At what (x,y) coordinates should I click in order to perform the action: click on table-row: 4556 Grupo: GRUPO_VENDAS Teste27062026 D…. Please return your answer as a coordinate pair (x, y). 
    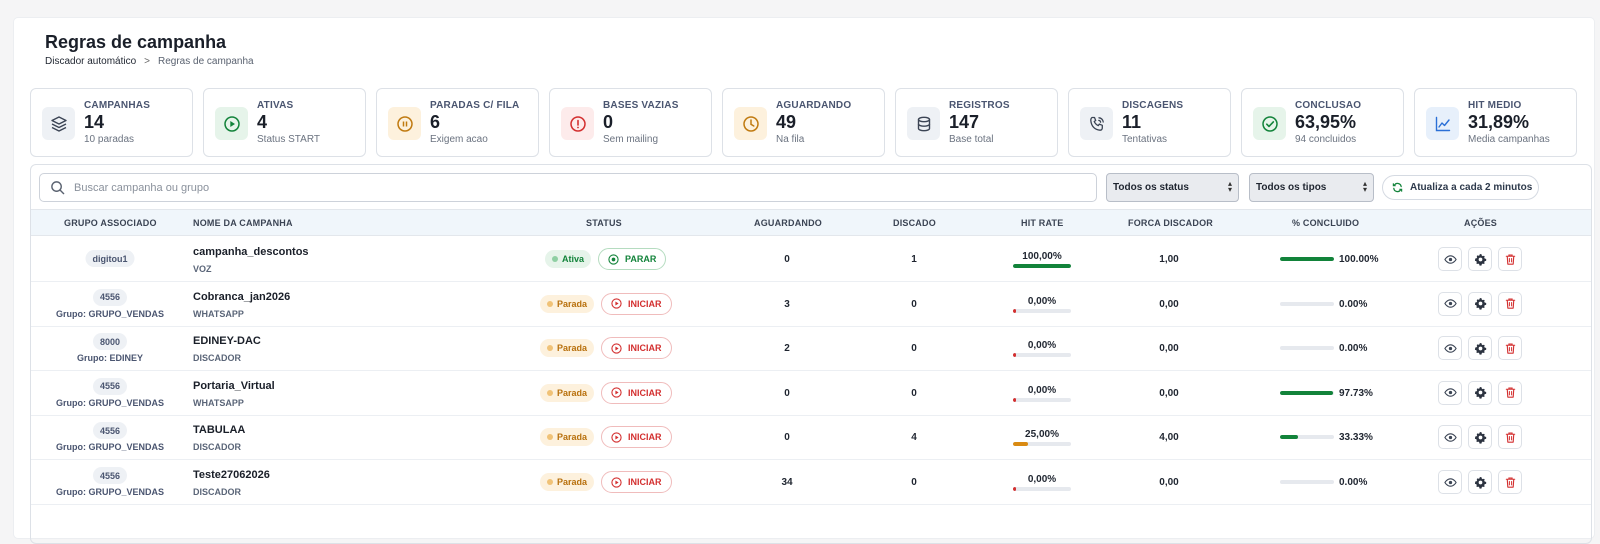
    Looking at the image, I should click on (811, 482).